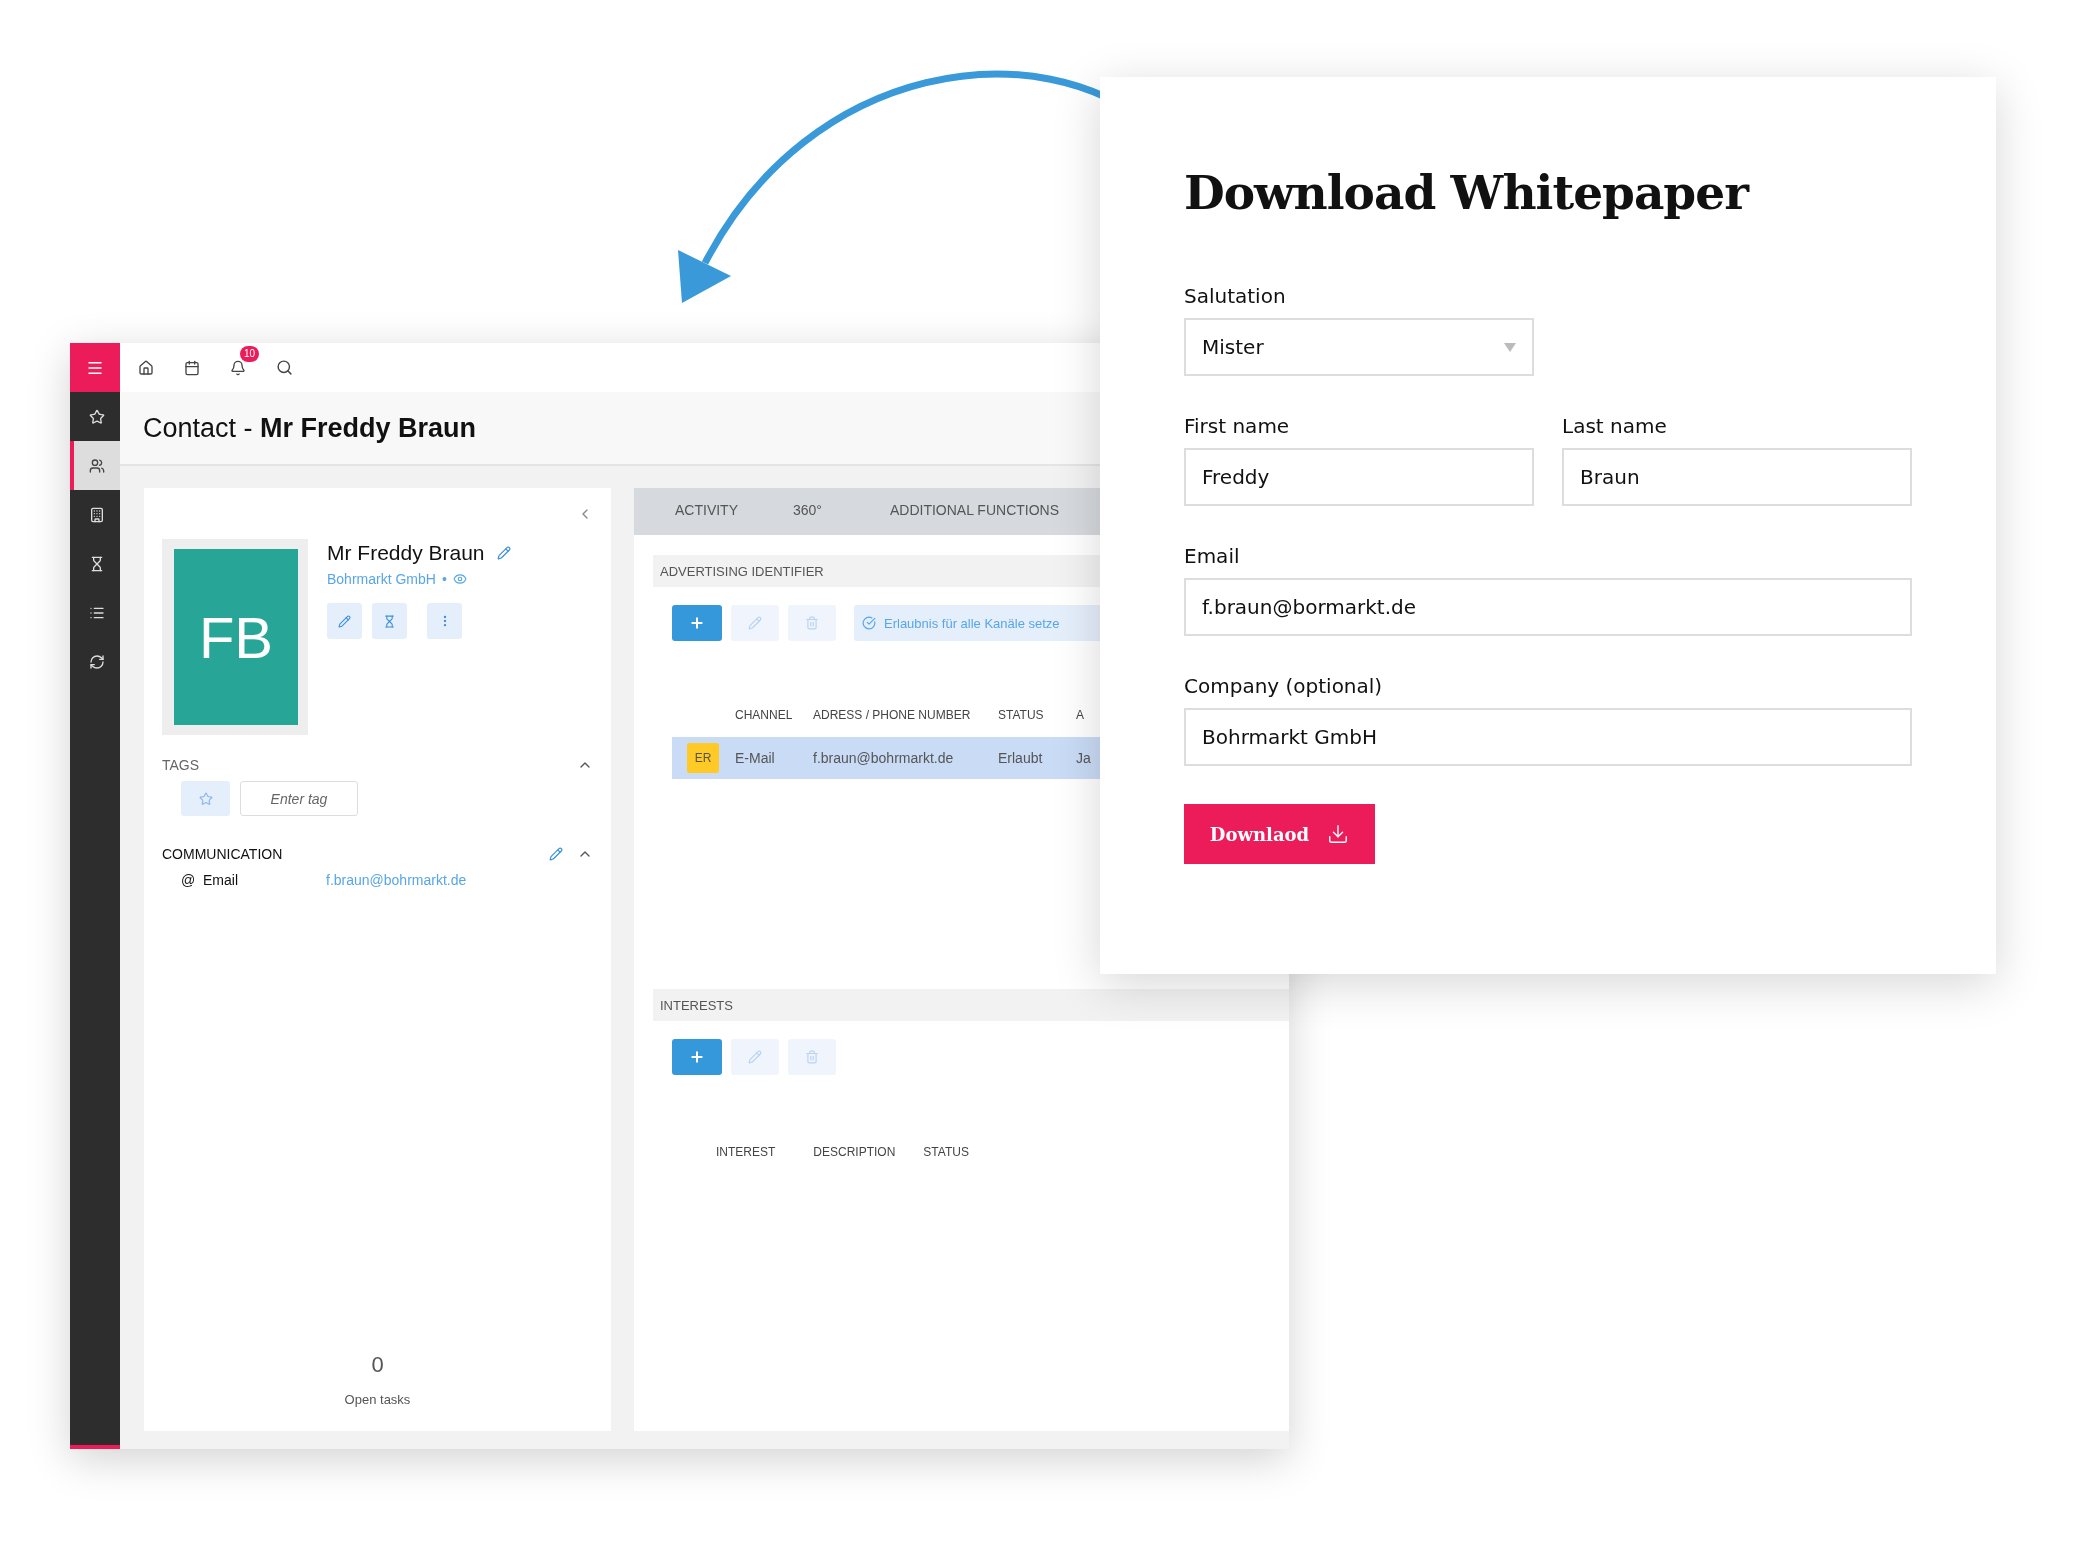  Describe the element at coordinates (1279, 834) in the screenshot. I see `download-button: Downlaod` at that location.